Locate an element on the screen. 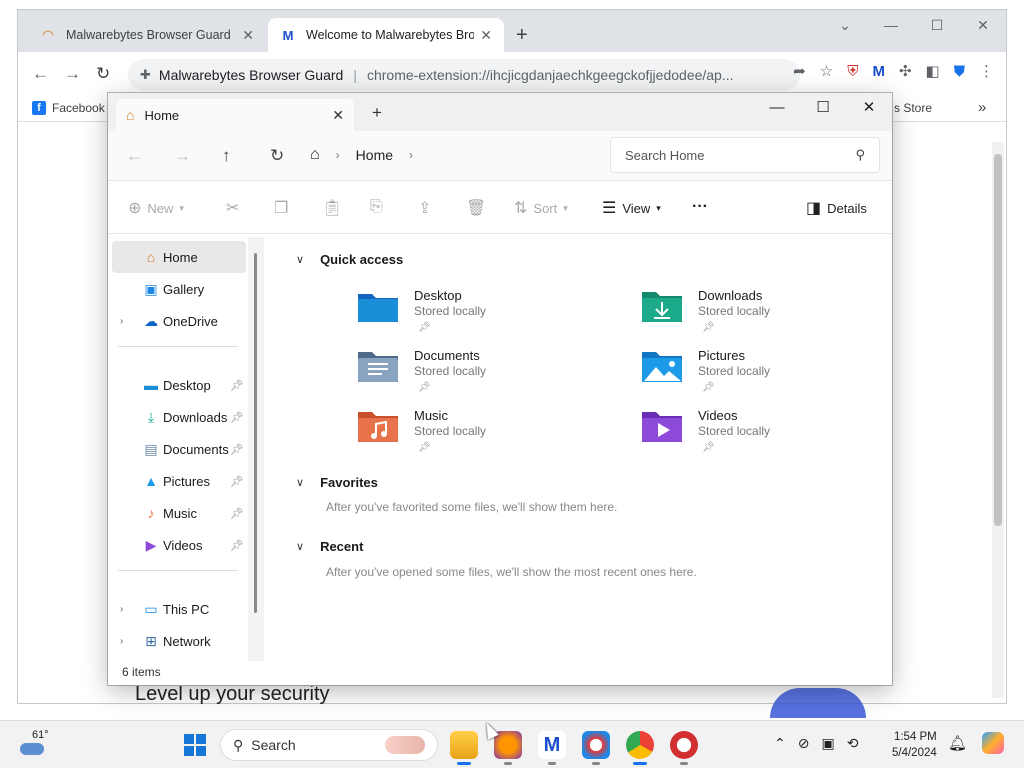 This screenshot has width=1024, height=768. malwarebytes-taskbar-icon: M is located at coordinates (552, 748).